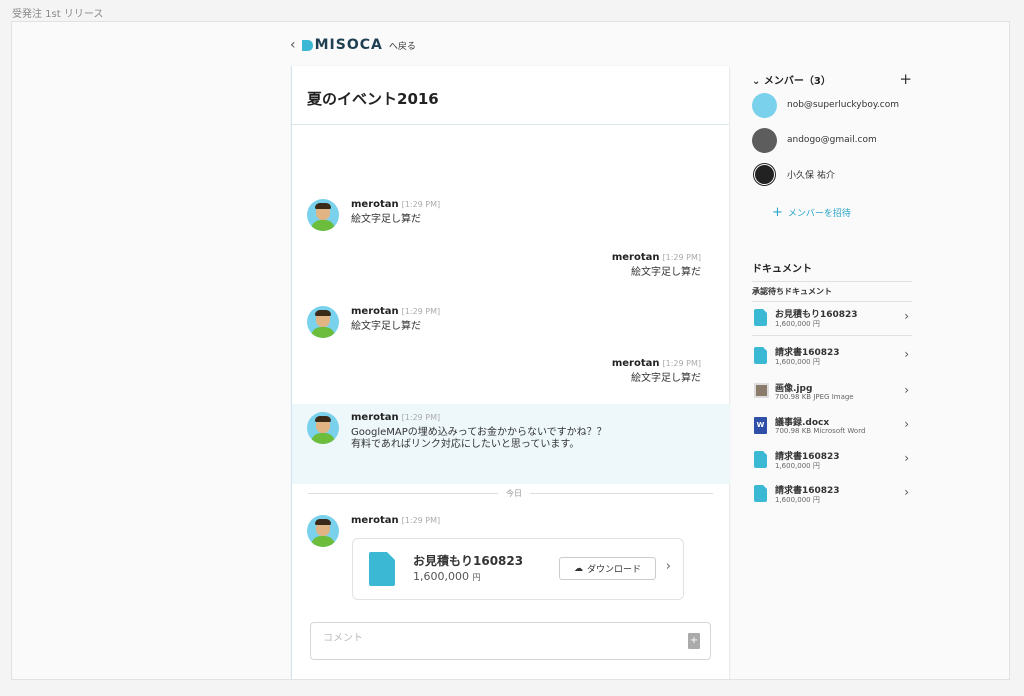 This screenshot has height=696, width=1024. I want to click on download-button: ☁ ダウンロード, so click(607, 568).